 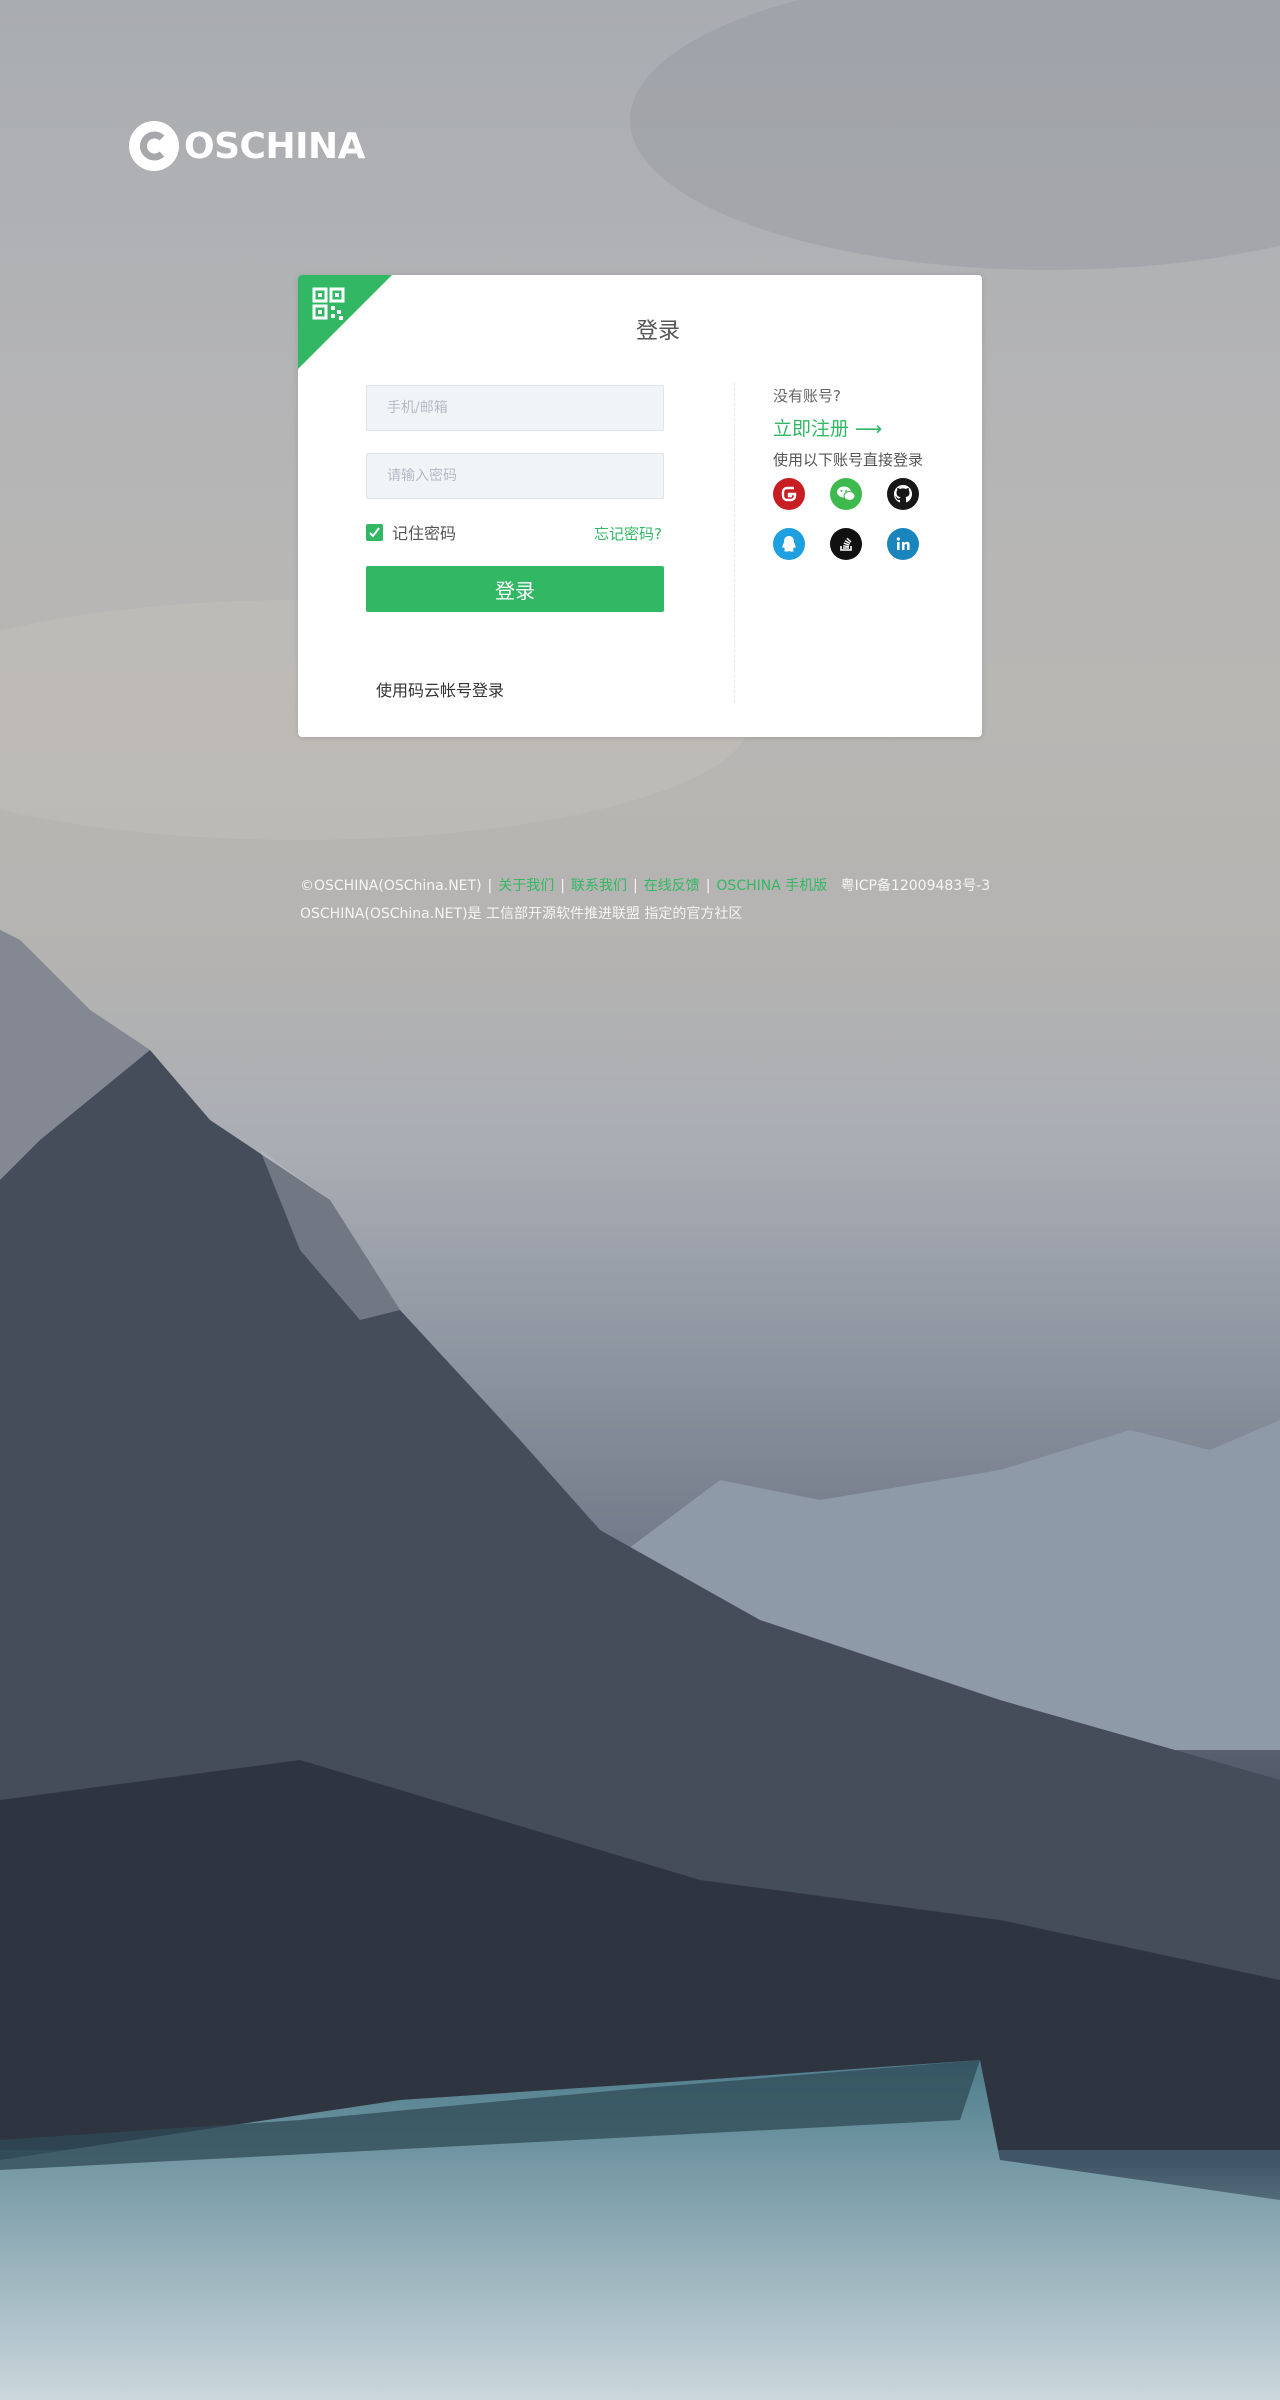 What do you see at coordinates (440, 689) in the screenshot?
I see `gitee-account-login-link: 使用码云帐号登录` at bounding box center [440, 689].